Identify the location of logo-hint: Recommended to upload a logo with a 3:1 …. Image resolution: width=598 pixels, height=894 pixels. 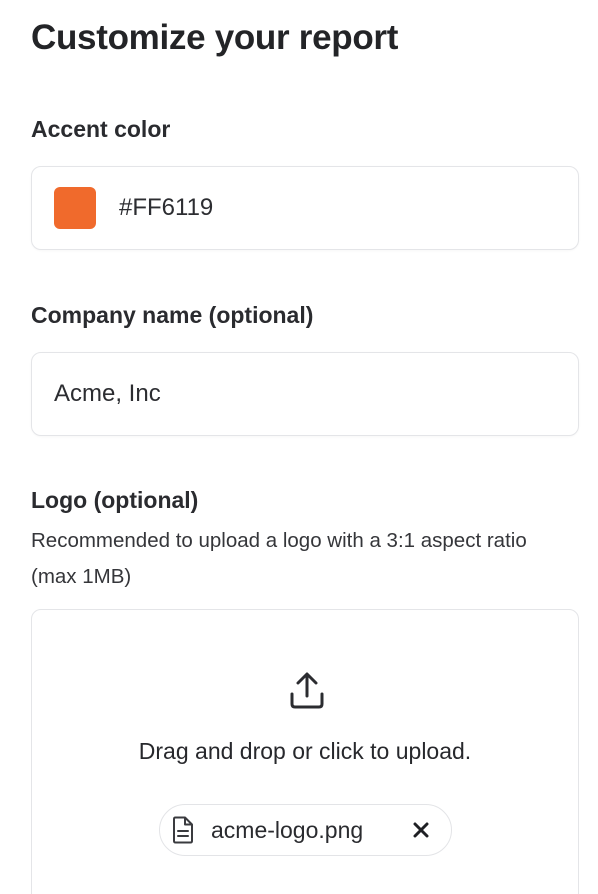
(279, 558).